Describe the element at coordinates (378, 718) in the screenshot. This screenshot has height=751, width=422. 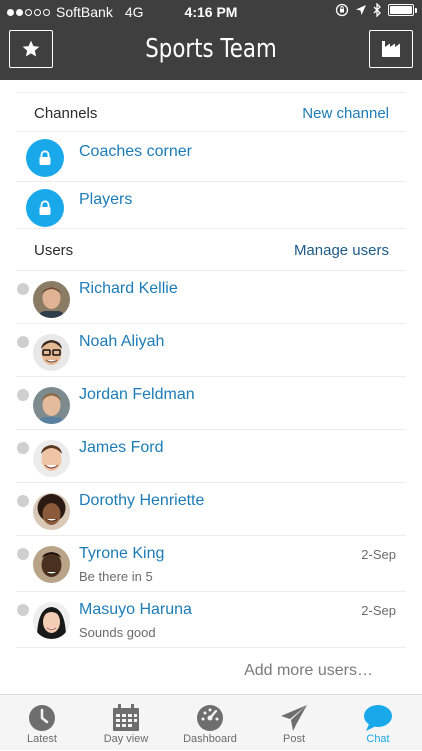
I see `chat-bubble-icon` at that location.